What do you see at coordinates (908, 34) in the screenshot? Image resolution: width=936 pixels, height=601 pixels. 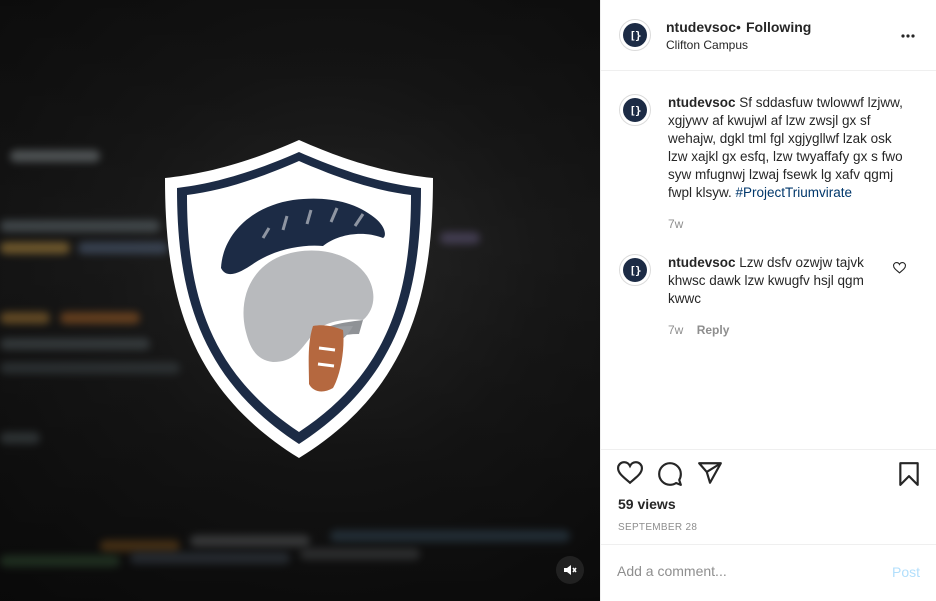 I see `more-options-icon` at bounding box center [908, 34].